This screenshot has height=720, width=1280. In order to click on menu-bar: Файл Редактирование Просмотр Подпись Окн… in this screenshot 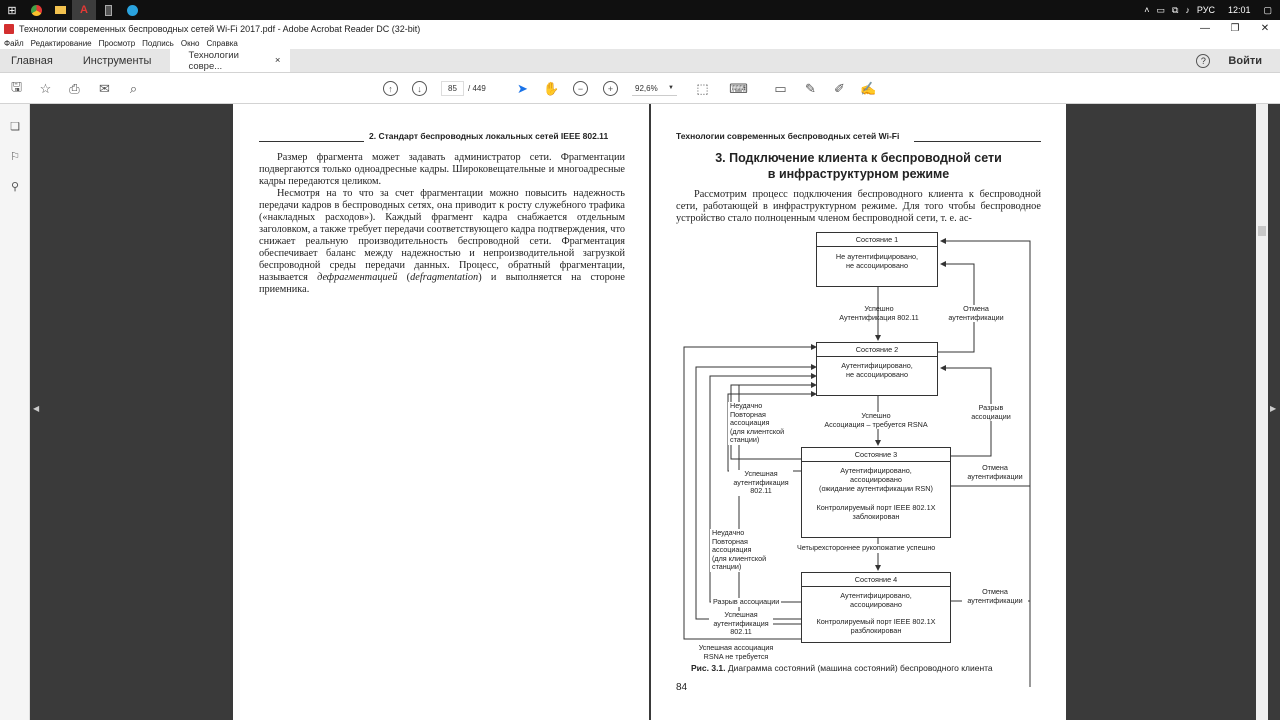, I will do `click(640, 43)`.